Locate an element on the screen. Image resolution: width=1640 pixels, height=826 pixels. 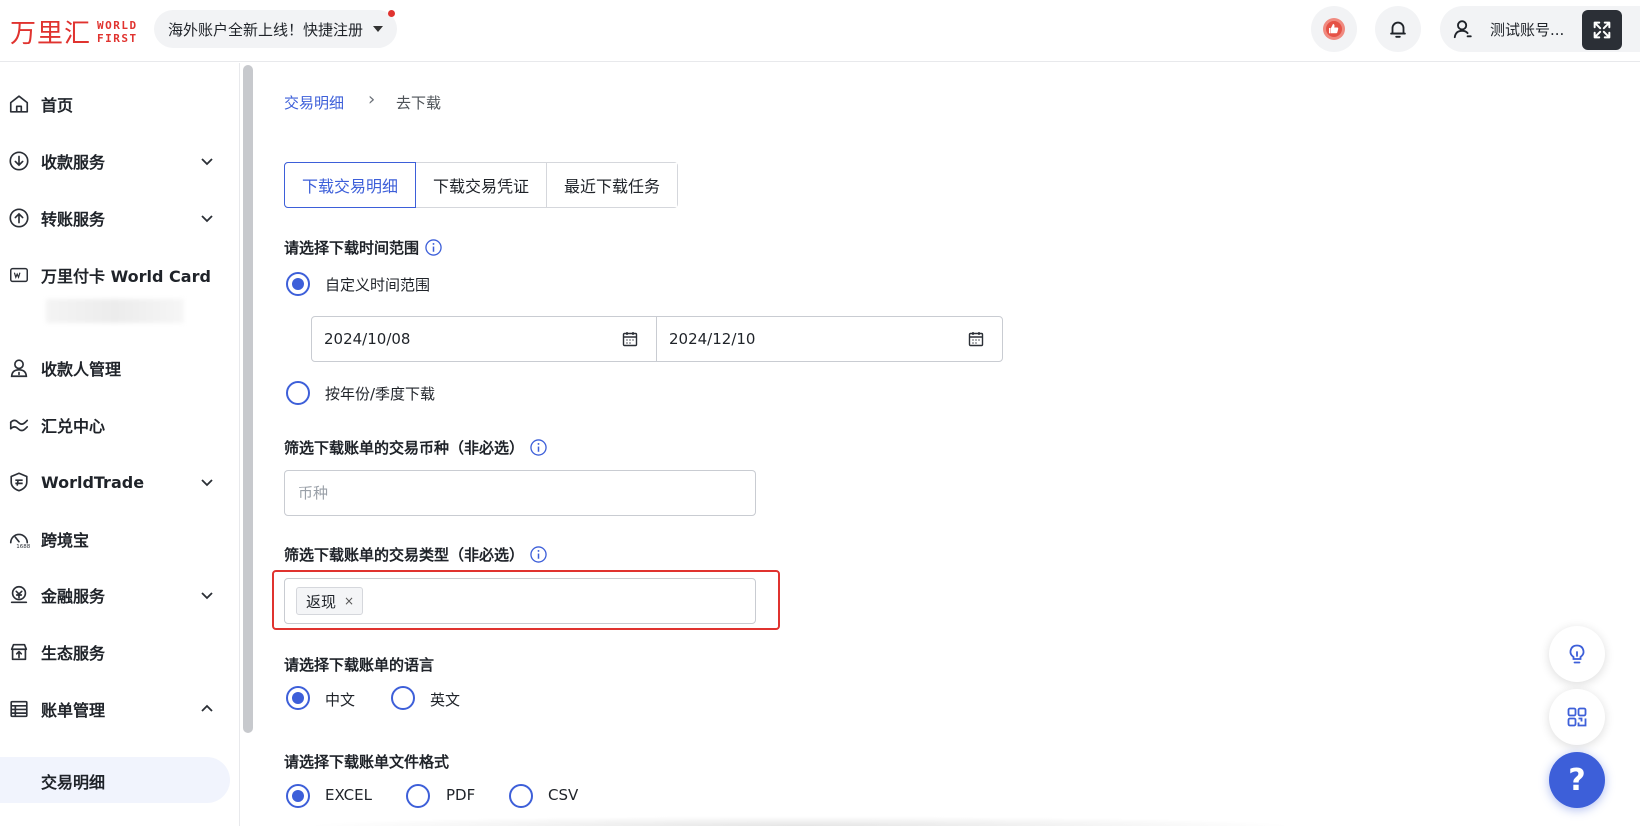
tips-button is located at coordinates (1577, 654).